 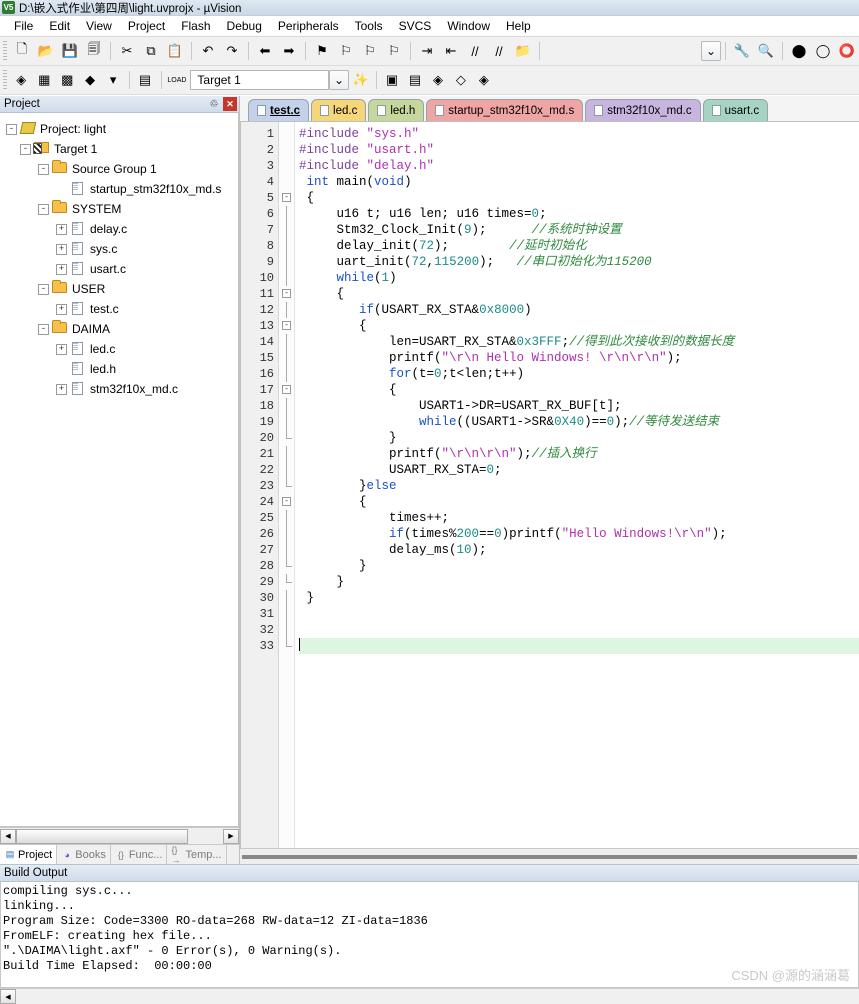 What do you see at coordinates (346, 51) in the screenshot?
I see `prev-bookmark-icon: ⚐` at bounding box center [346, 51].